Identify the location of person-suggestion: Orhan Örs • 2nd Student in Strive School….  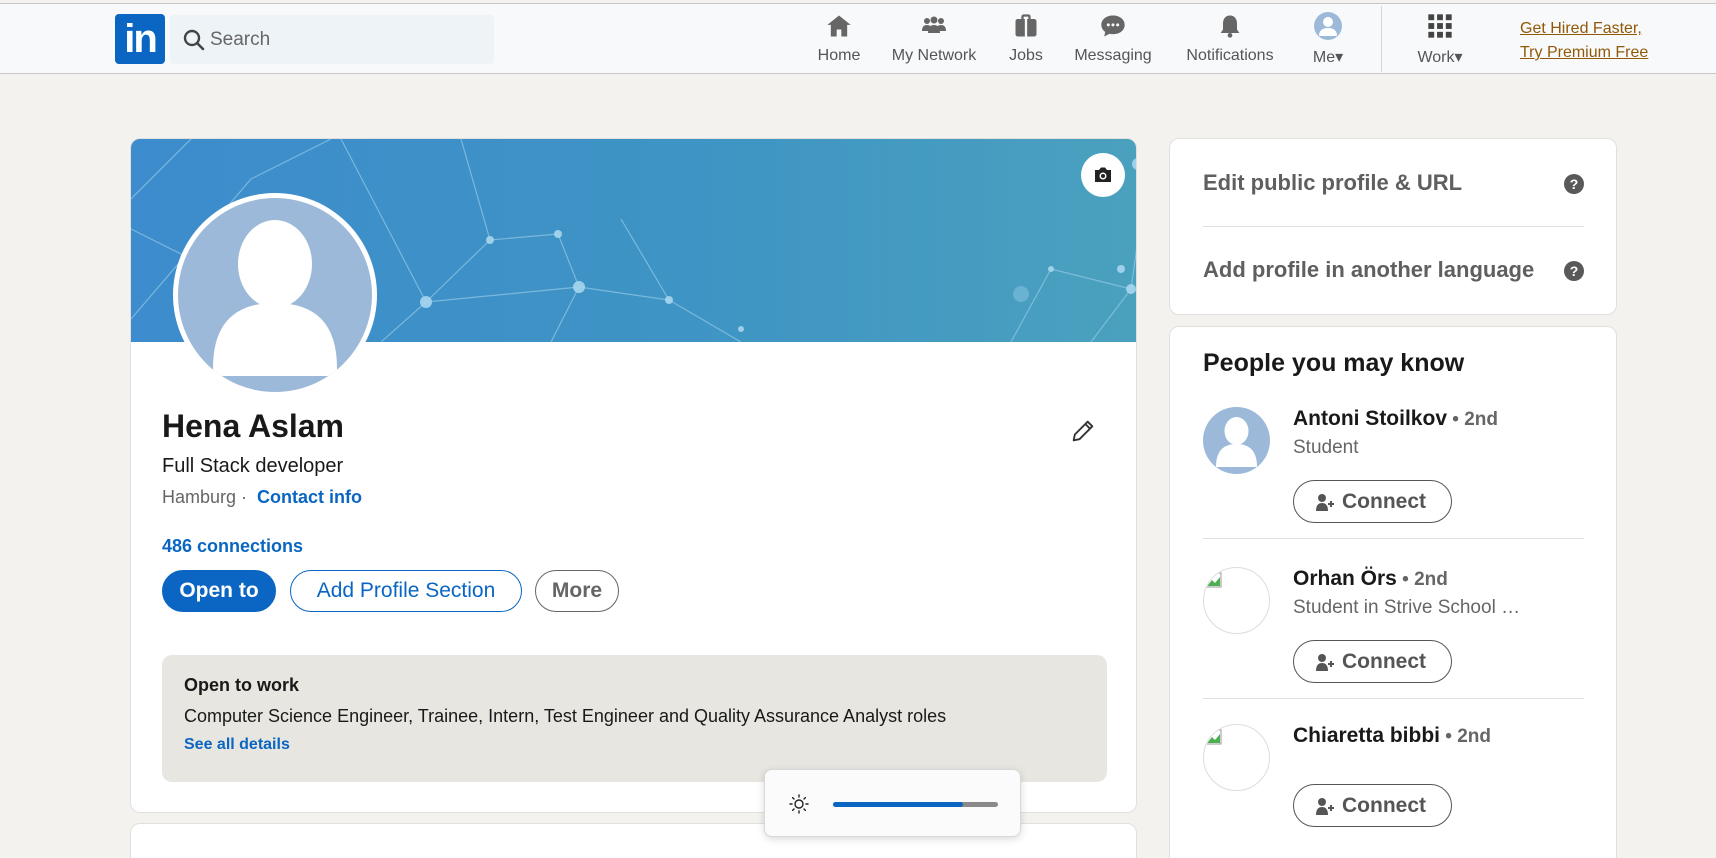
(1393, 642).